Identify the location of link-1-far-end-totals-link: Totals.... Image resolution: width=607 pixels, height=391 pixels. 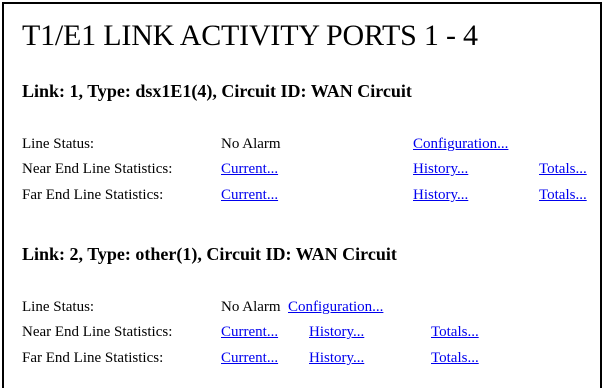
(563, 195).